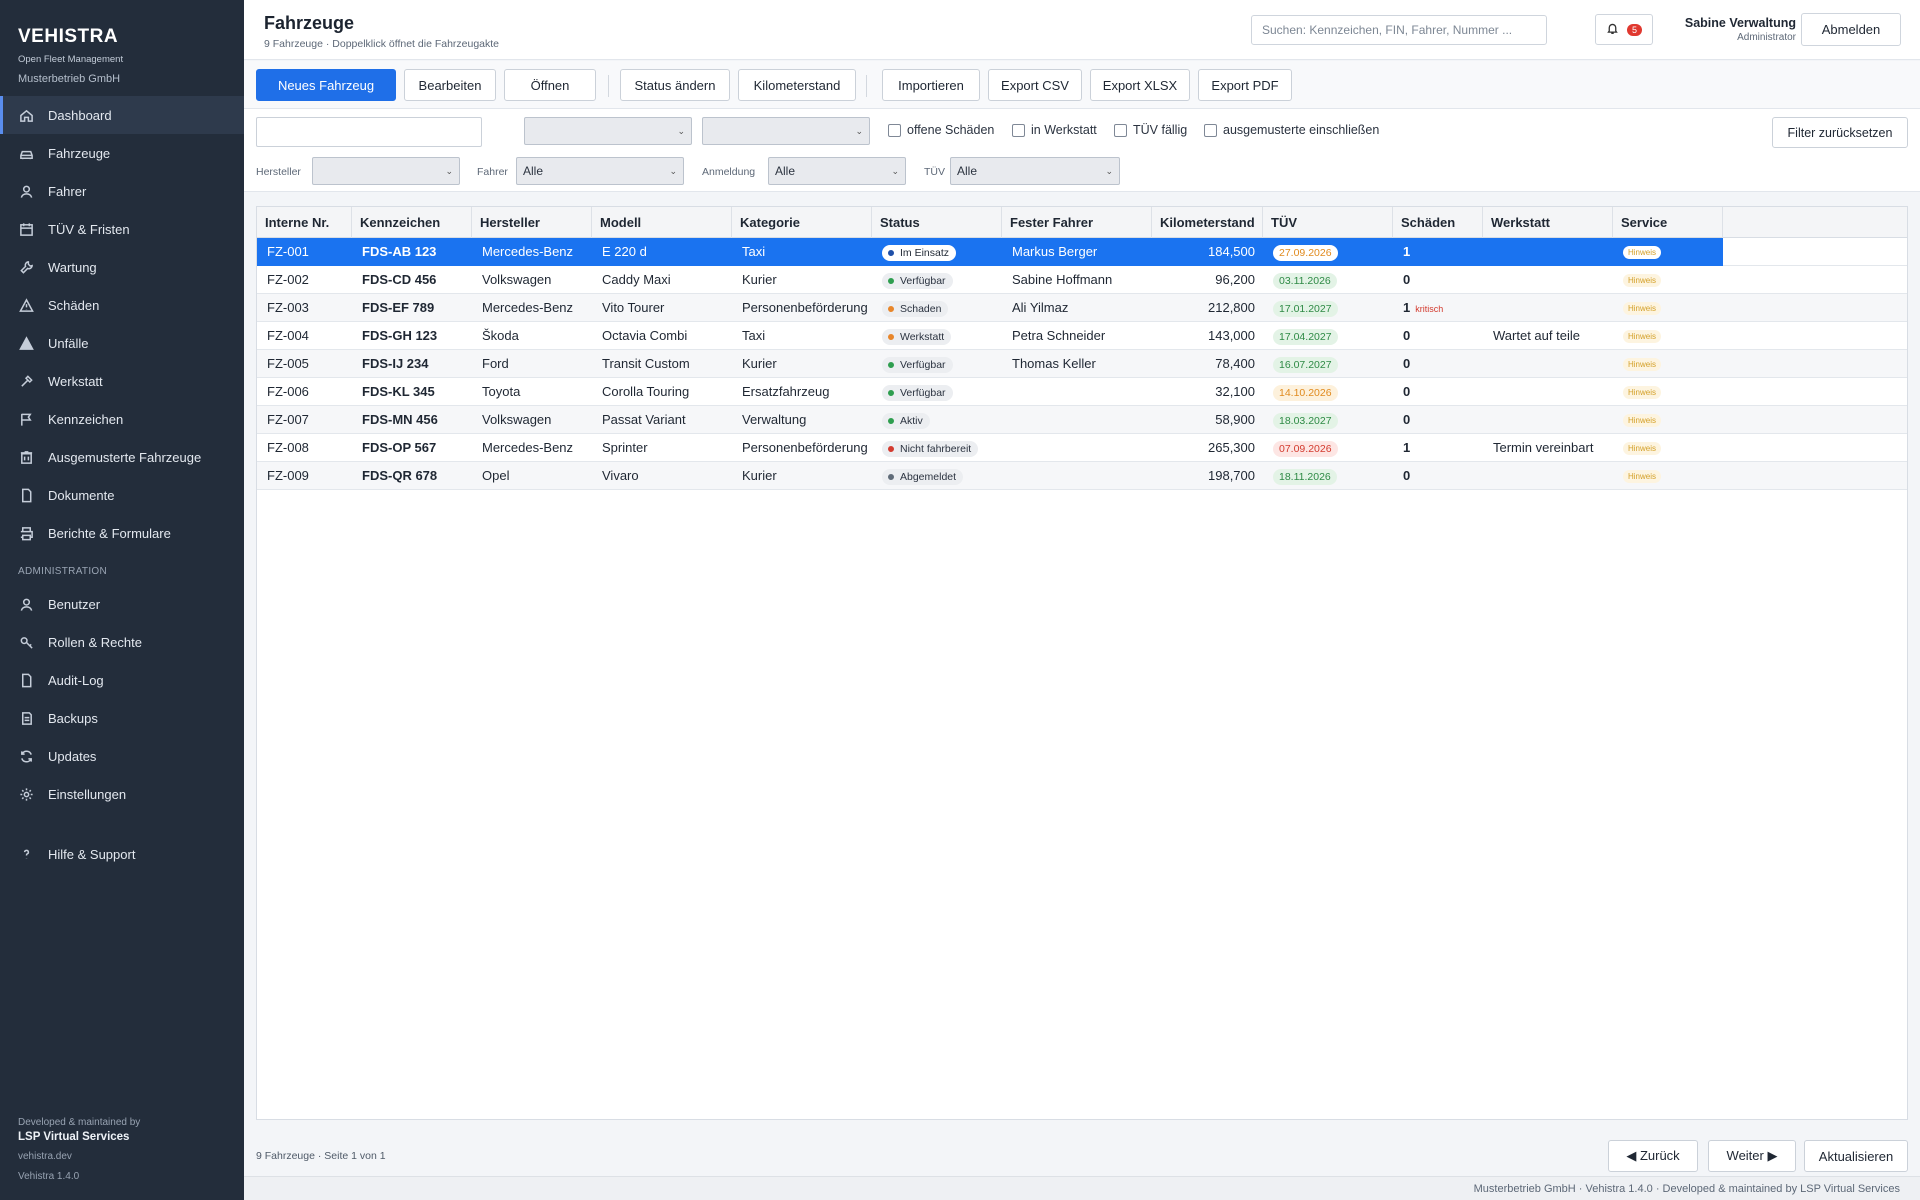 The width and height of the screenshot is (1920, 1200). Describe the element at coordinates (1668, 222) in the screenshot. I see `column-header: Service` at that location.